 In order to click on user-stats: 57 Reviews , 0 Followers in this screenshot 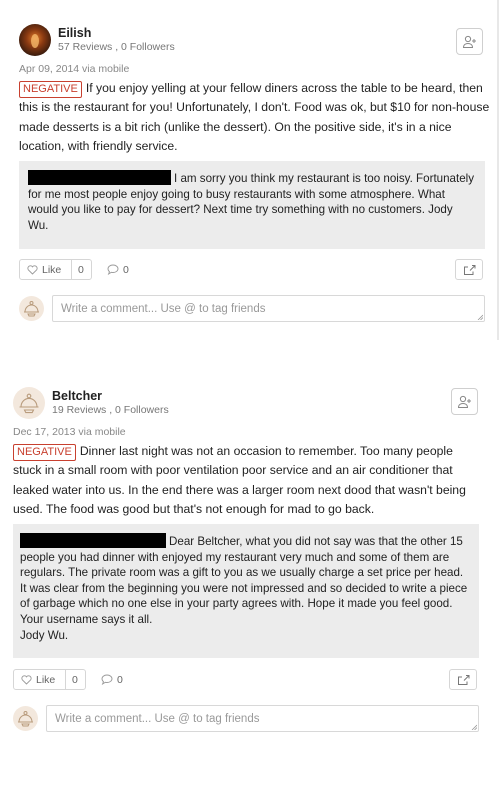, I will do `click(116, 47)`.